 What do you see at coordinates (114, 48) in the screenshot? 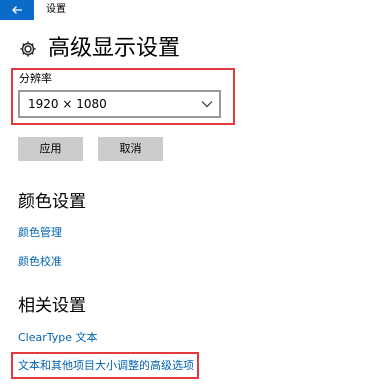
I see `page-title: 高级显示设置` at bounding box center [114, 48].